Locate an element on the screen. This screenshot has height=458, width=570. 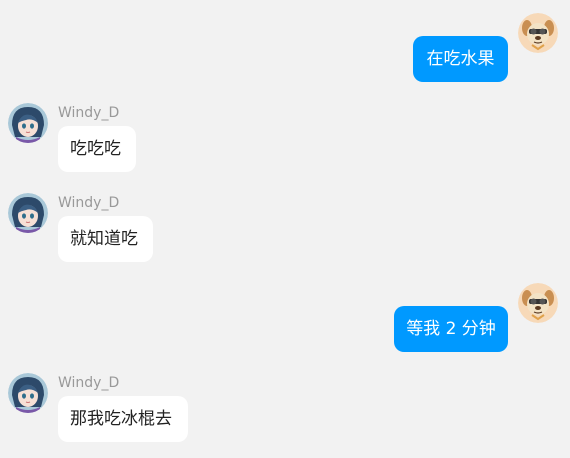
message-bubble: 在吃水果 is located at coordinates (460, 59).